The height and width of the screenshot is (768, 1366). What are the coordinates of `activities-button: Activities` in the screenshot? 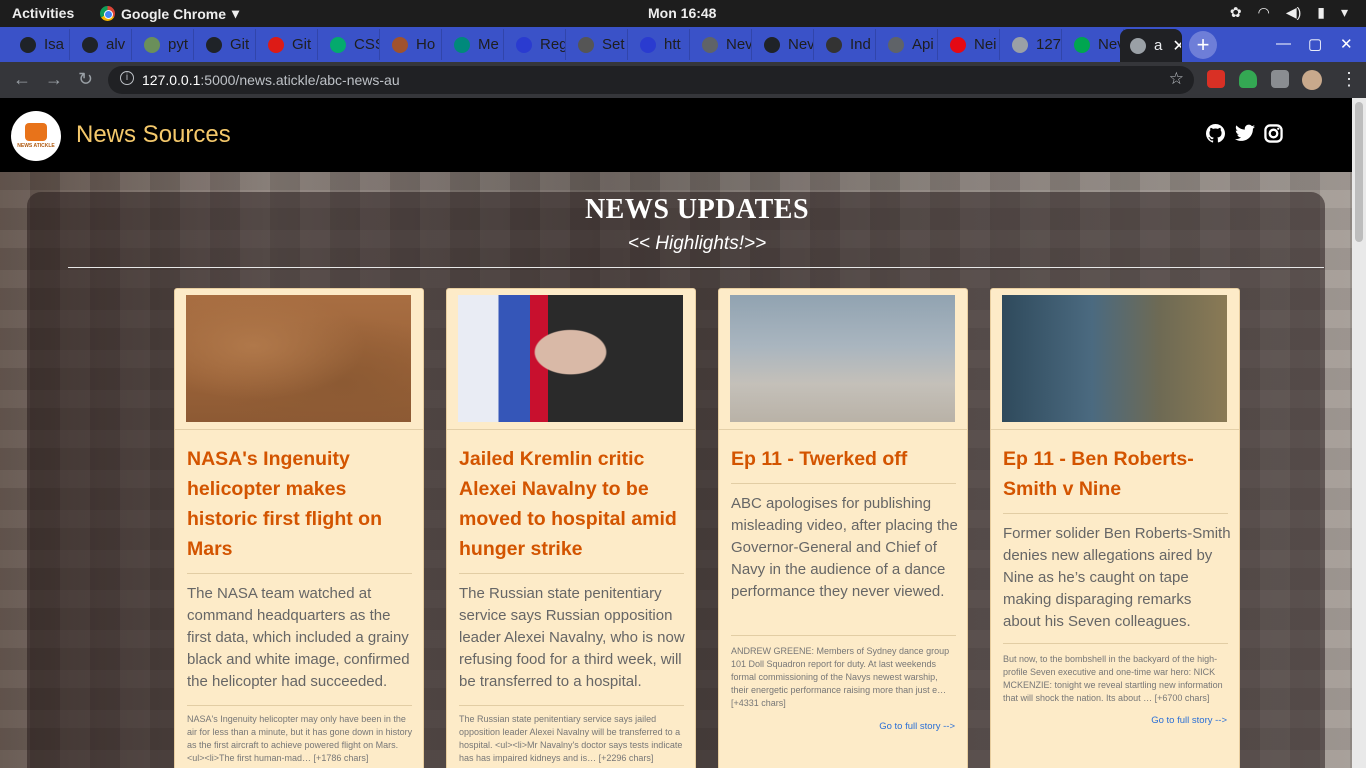 It's located at (43, 13).